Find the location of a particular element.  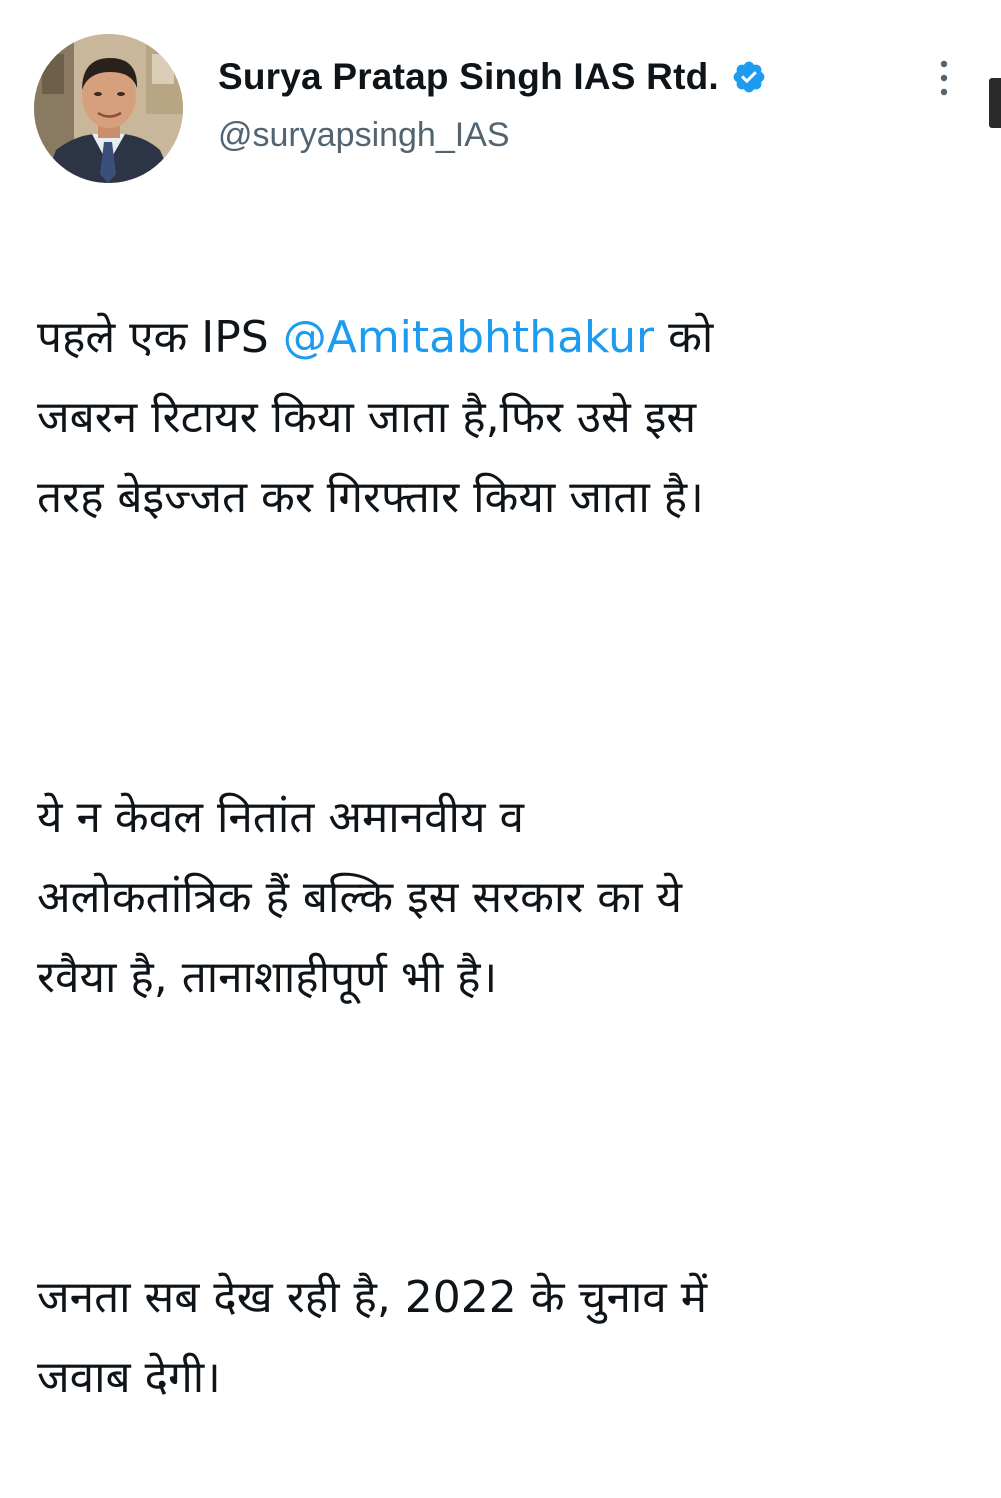

author-handle: @suryapsingh_IAS is located at coordinates (492, 135).